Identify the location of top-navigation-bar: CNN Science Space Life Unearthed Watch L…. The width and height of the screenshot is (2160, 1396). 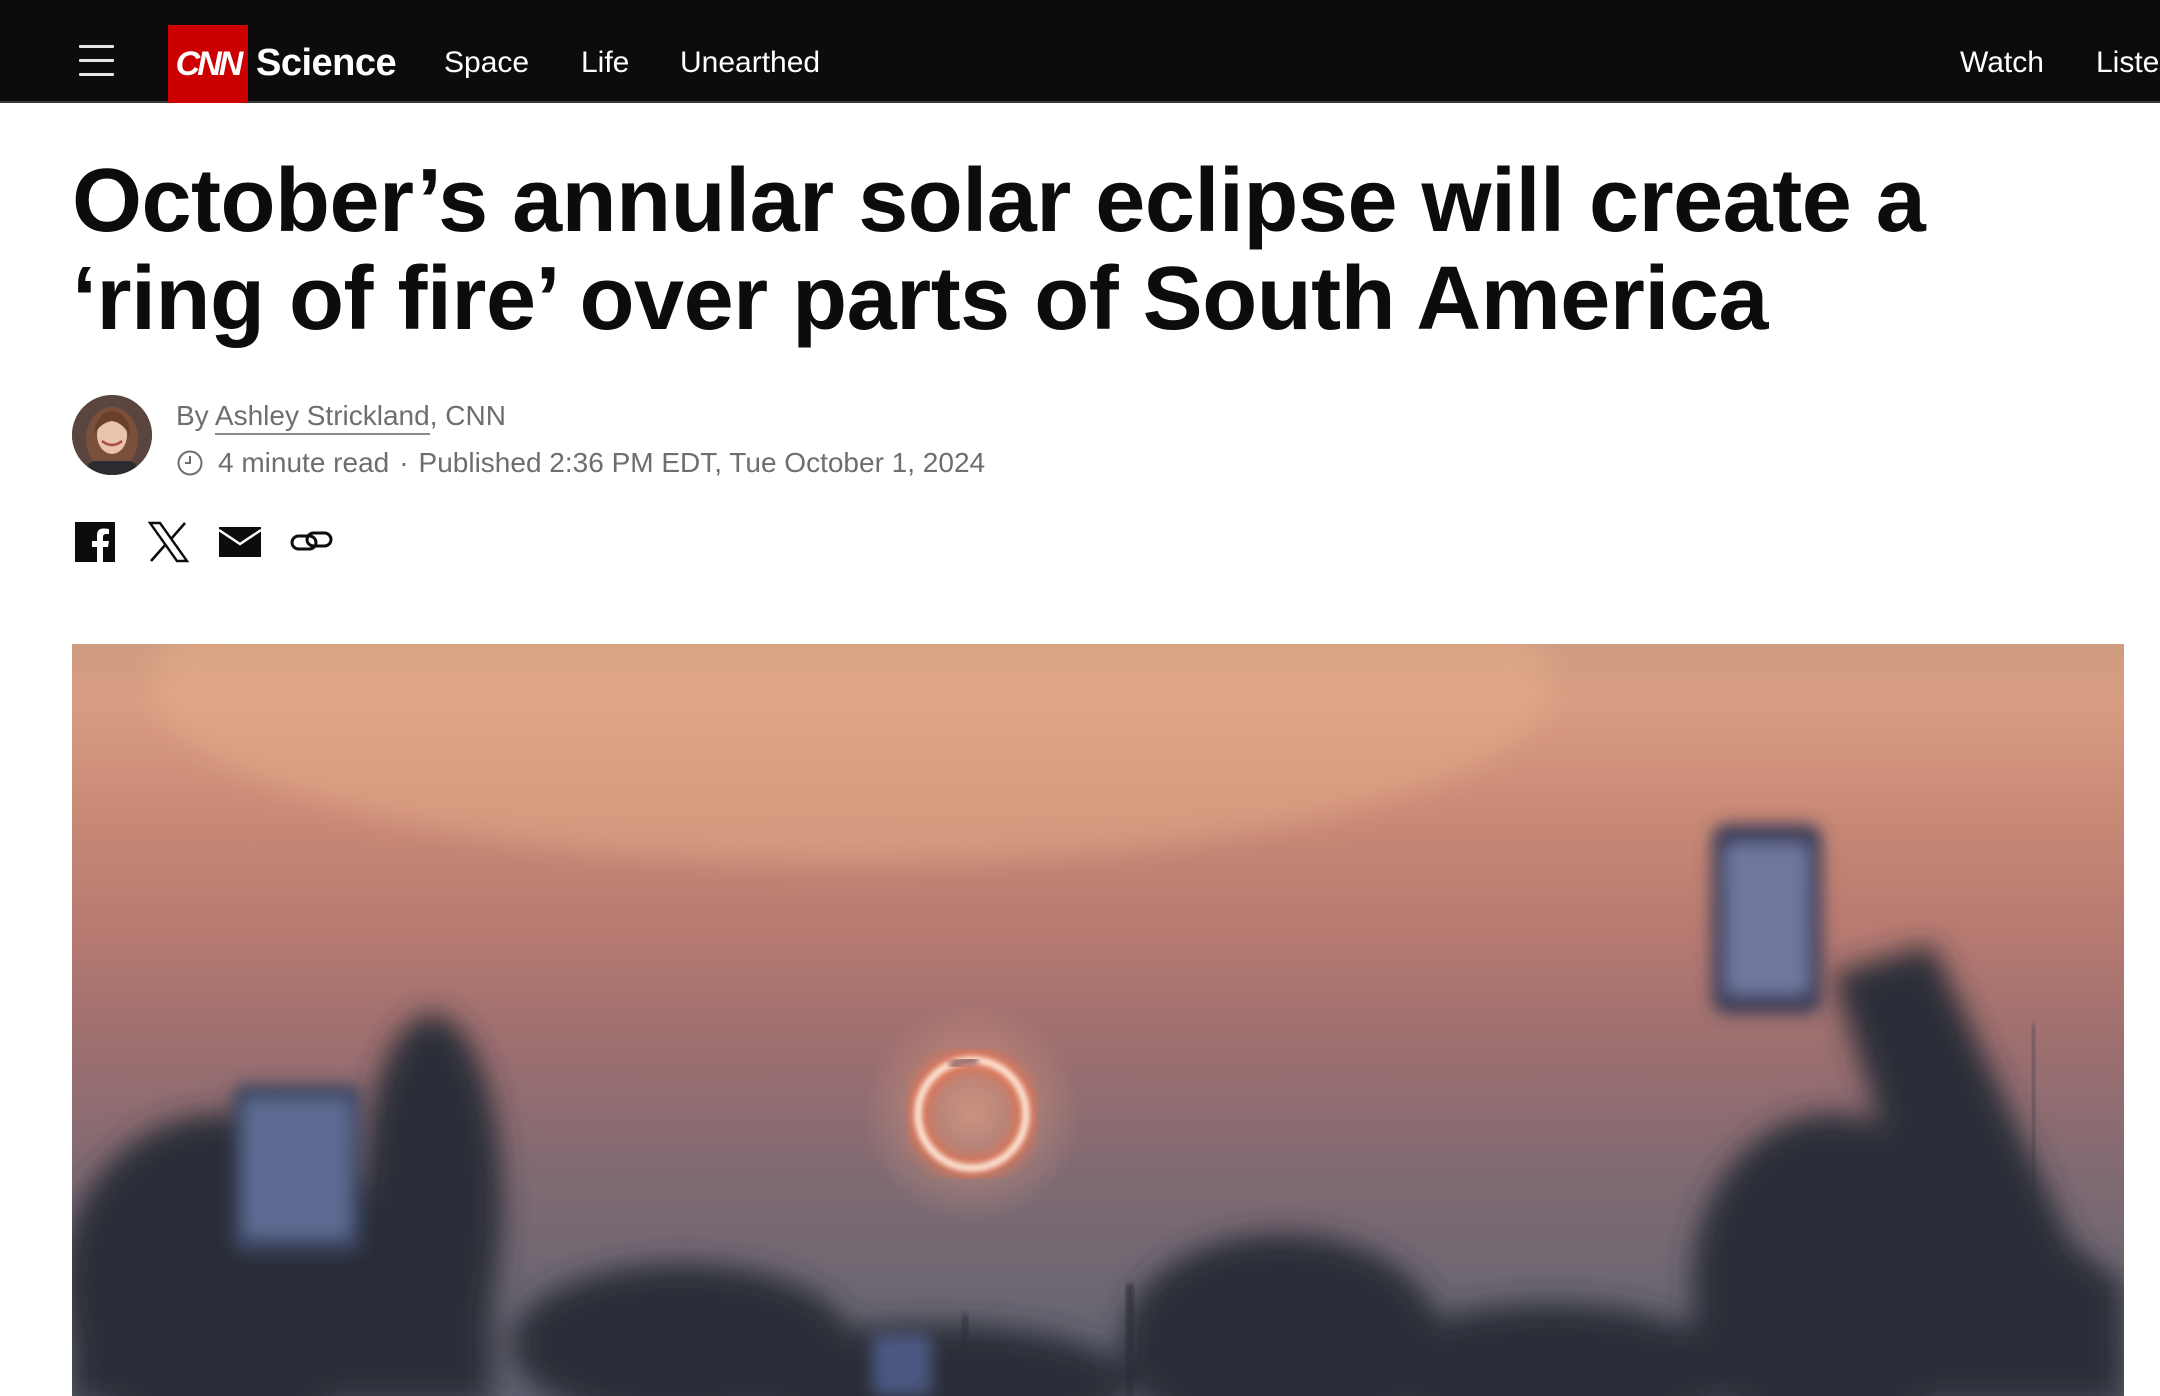
(1080, 51).